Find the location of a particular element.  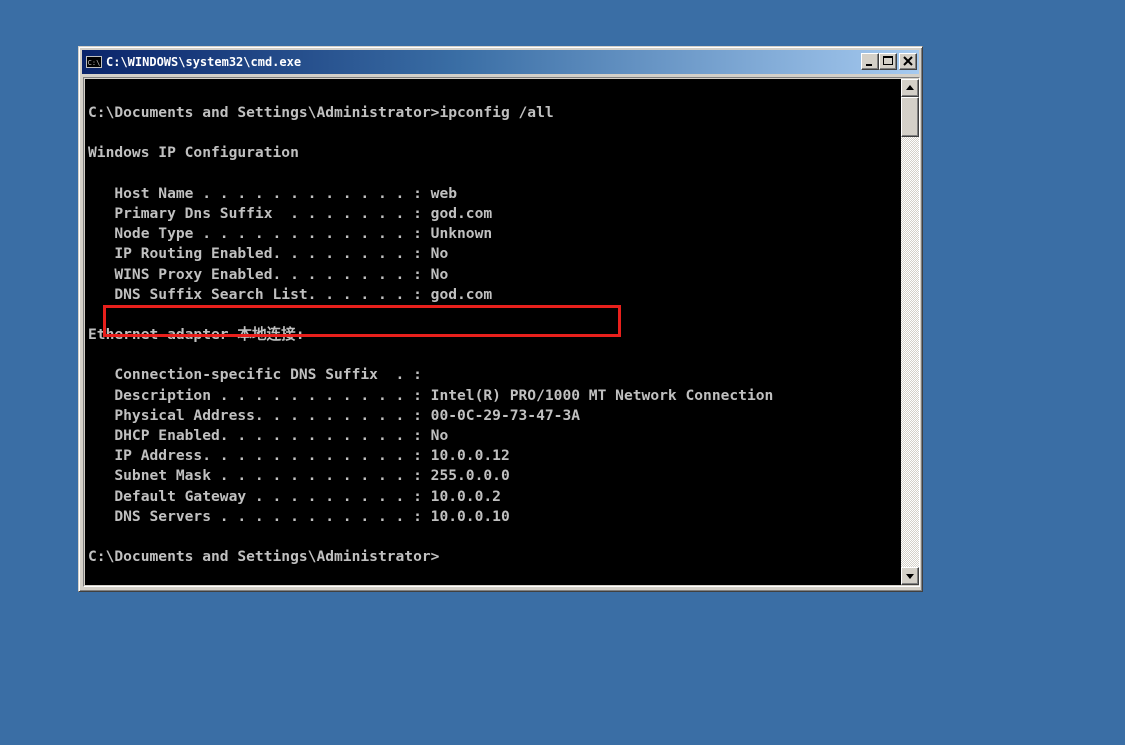

maximize-icon is located at coordinates (888, 60).